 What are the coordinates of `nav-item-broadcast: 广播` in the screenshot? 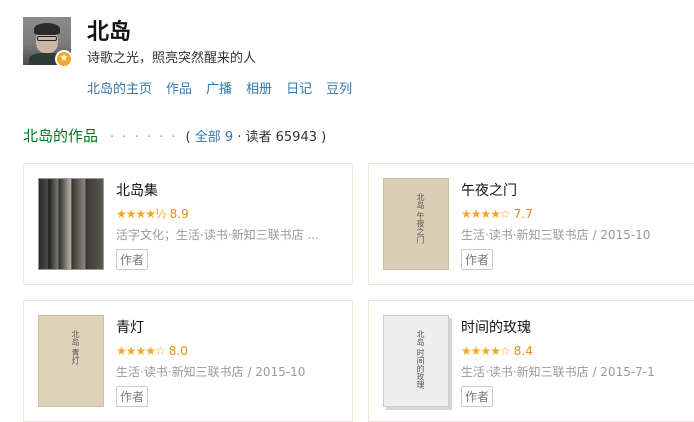 It's located at (219, 87).